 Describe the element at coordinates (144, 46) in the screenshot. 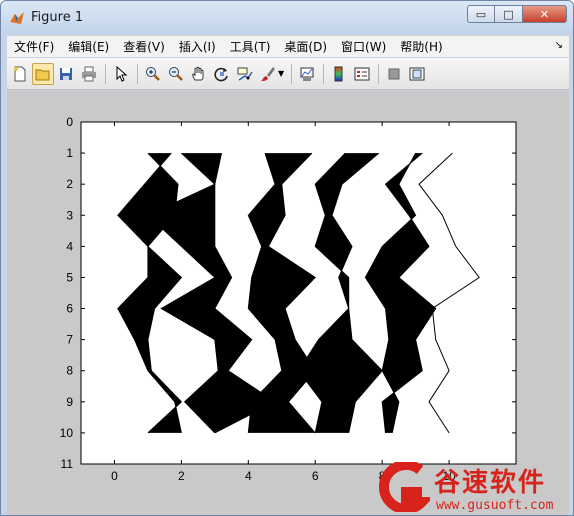

I see `menu-view: 查看(V)` at that location.